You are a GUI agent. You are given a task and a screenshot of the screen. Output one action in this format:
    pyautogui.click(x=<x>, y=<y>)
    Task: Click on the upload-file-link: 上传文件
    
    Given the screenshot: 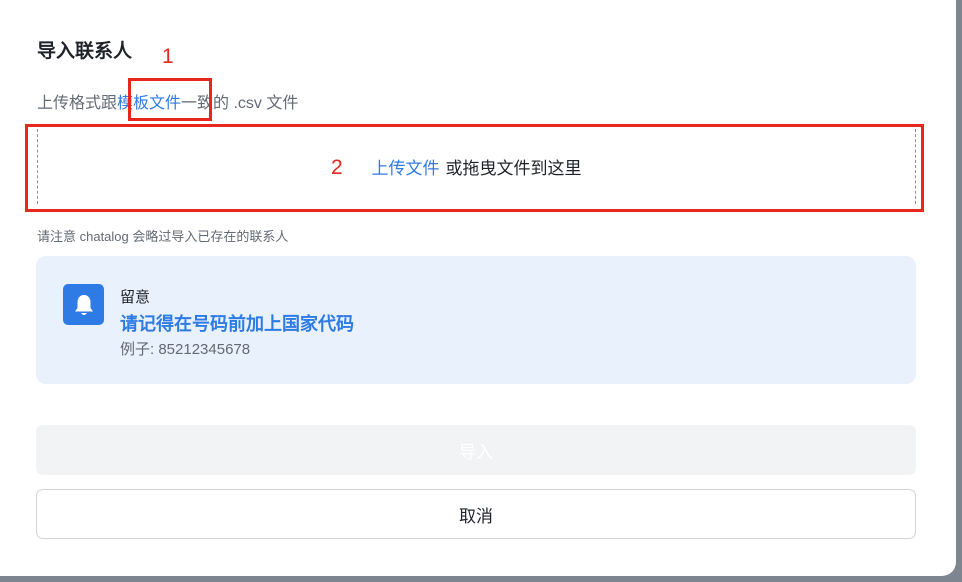 What is the action you would take?
    pyautogui.click(x=406, y=166)
    